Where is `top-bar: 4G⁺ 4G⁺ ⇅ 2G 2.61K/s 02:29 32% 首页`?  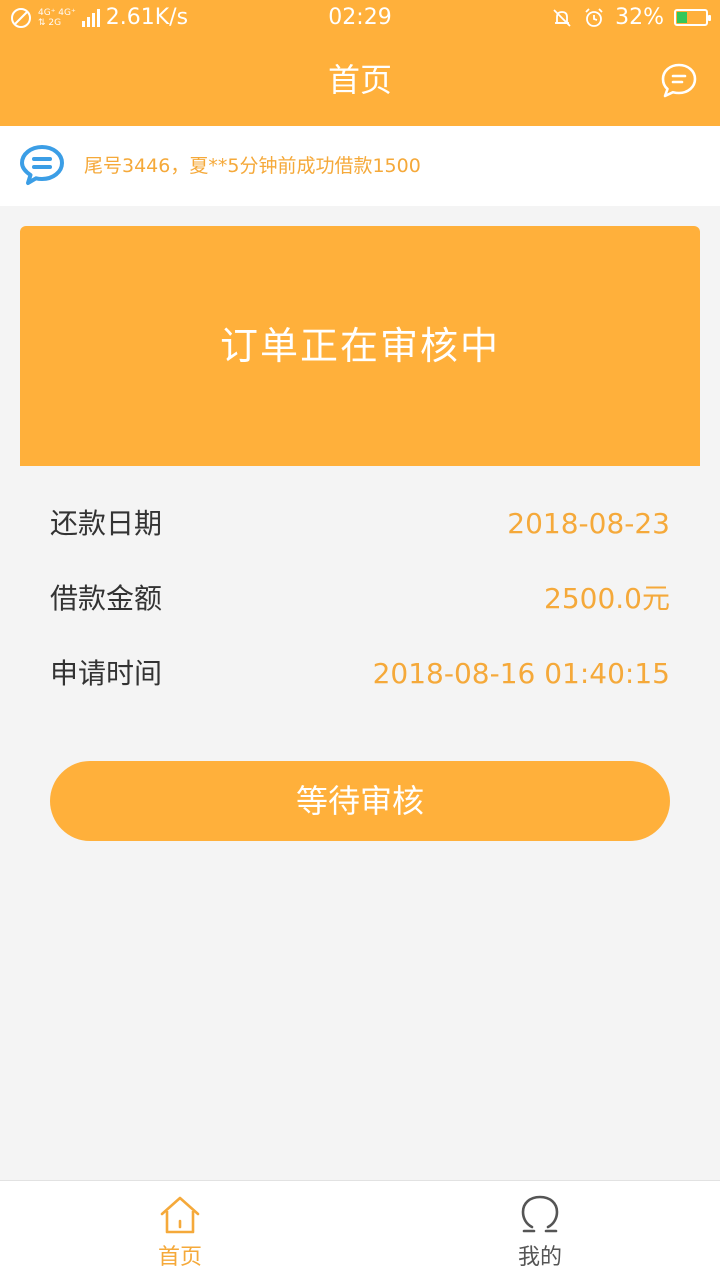
top-bar: 4G⁺ 4G⁺ ⇅ 2G 2.61K/s 02:29 32% 首页 is located at coordinates (360, 63).